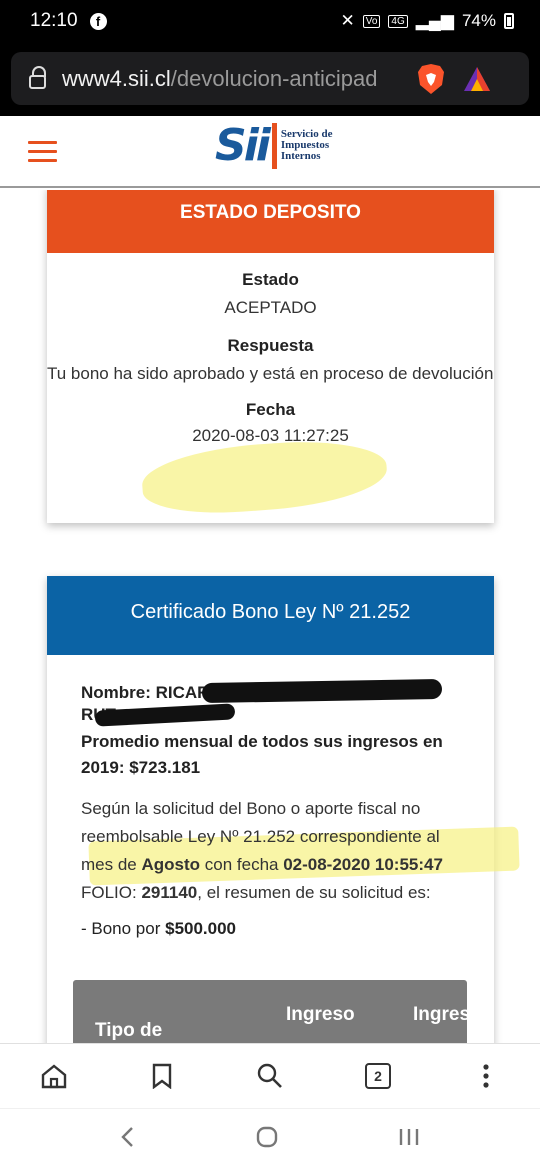  I want to click on battery-percent: 74%, so click(478, 20).